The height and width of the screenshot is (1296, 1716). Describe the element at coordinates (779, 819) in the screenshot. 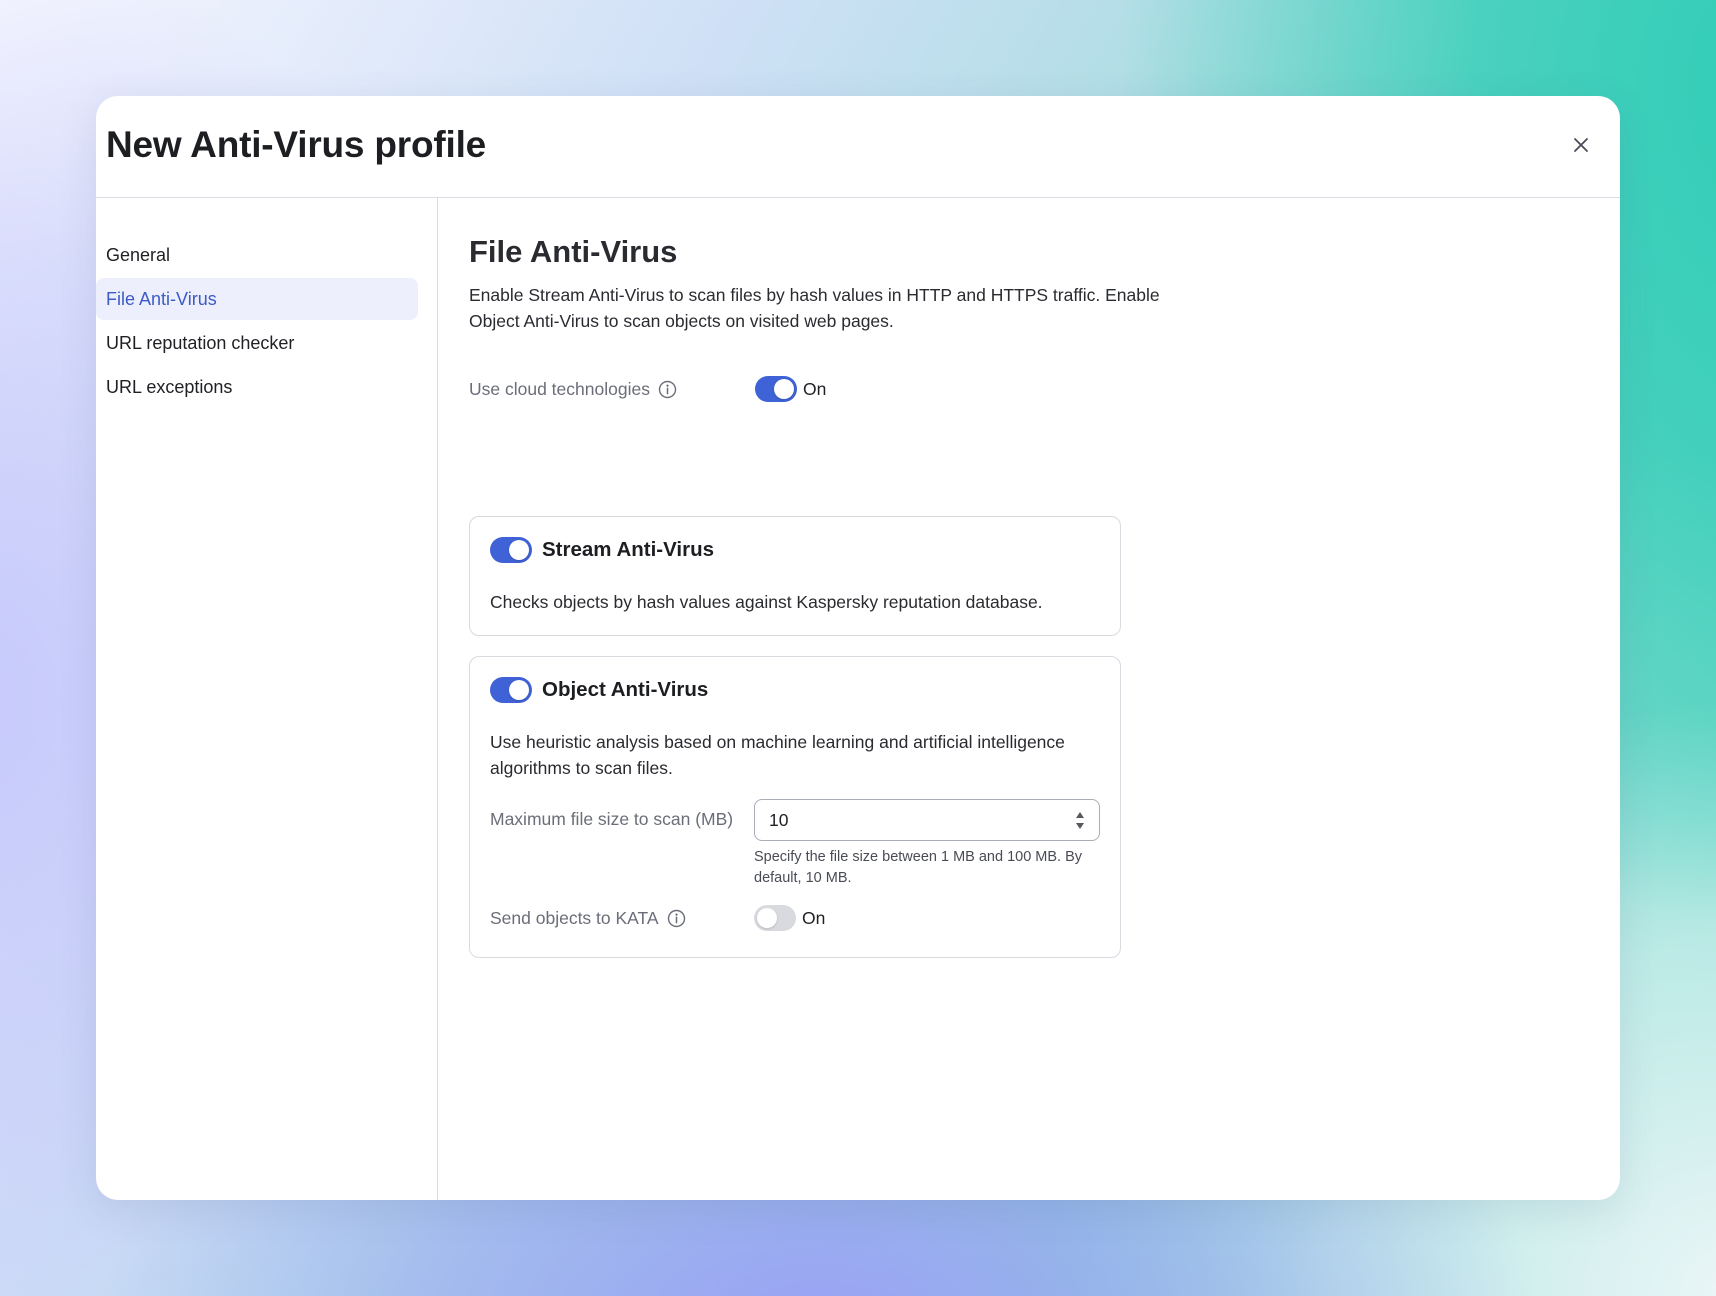

I see `max-file-size-value: 10` at that location.